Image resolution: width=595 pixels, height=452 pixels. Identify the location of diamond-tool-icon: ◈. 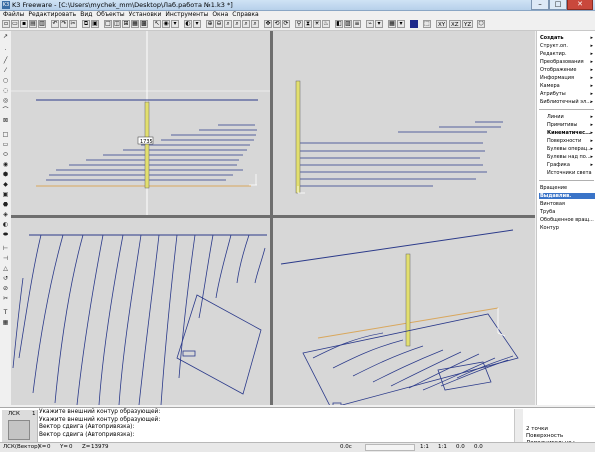
(5, 214).